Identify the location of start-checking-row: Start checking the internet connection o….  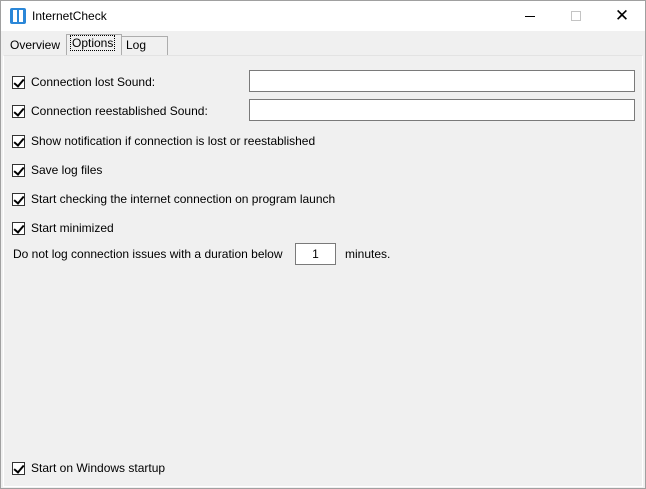
(173, 199).